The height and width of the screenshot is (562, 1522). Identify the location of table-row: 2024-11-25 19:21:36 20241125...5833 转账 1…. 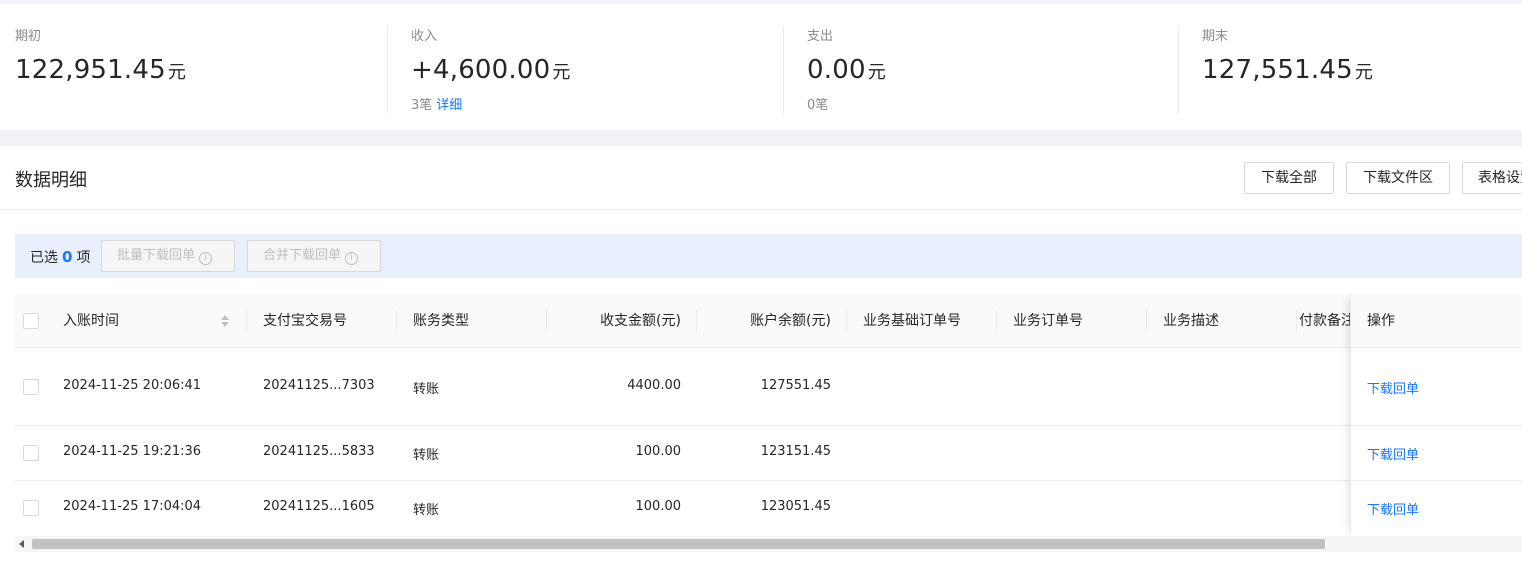
(768, 453).